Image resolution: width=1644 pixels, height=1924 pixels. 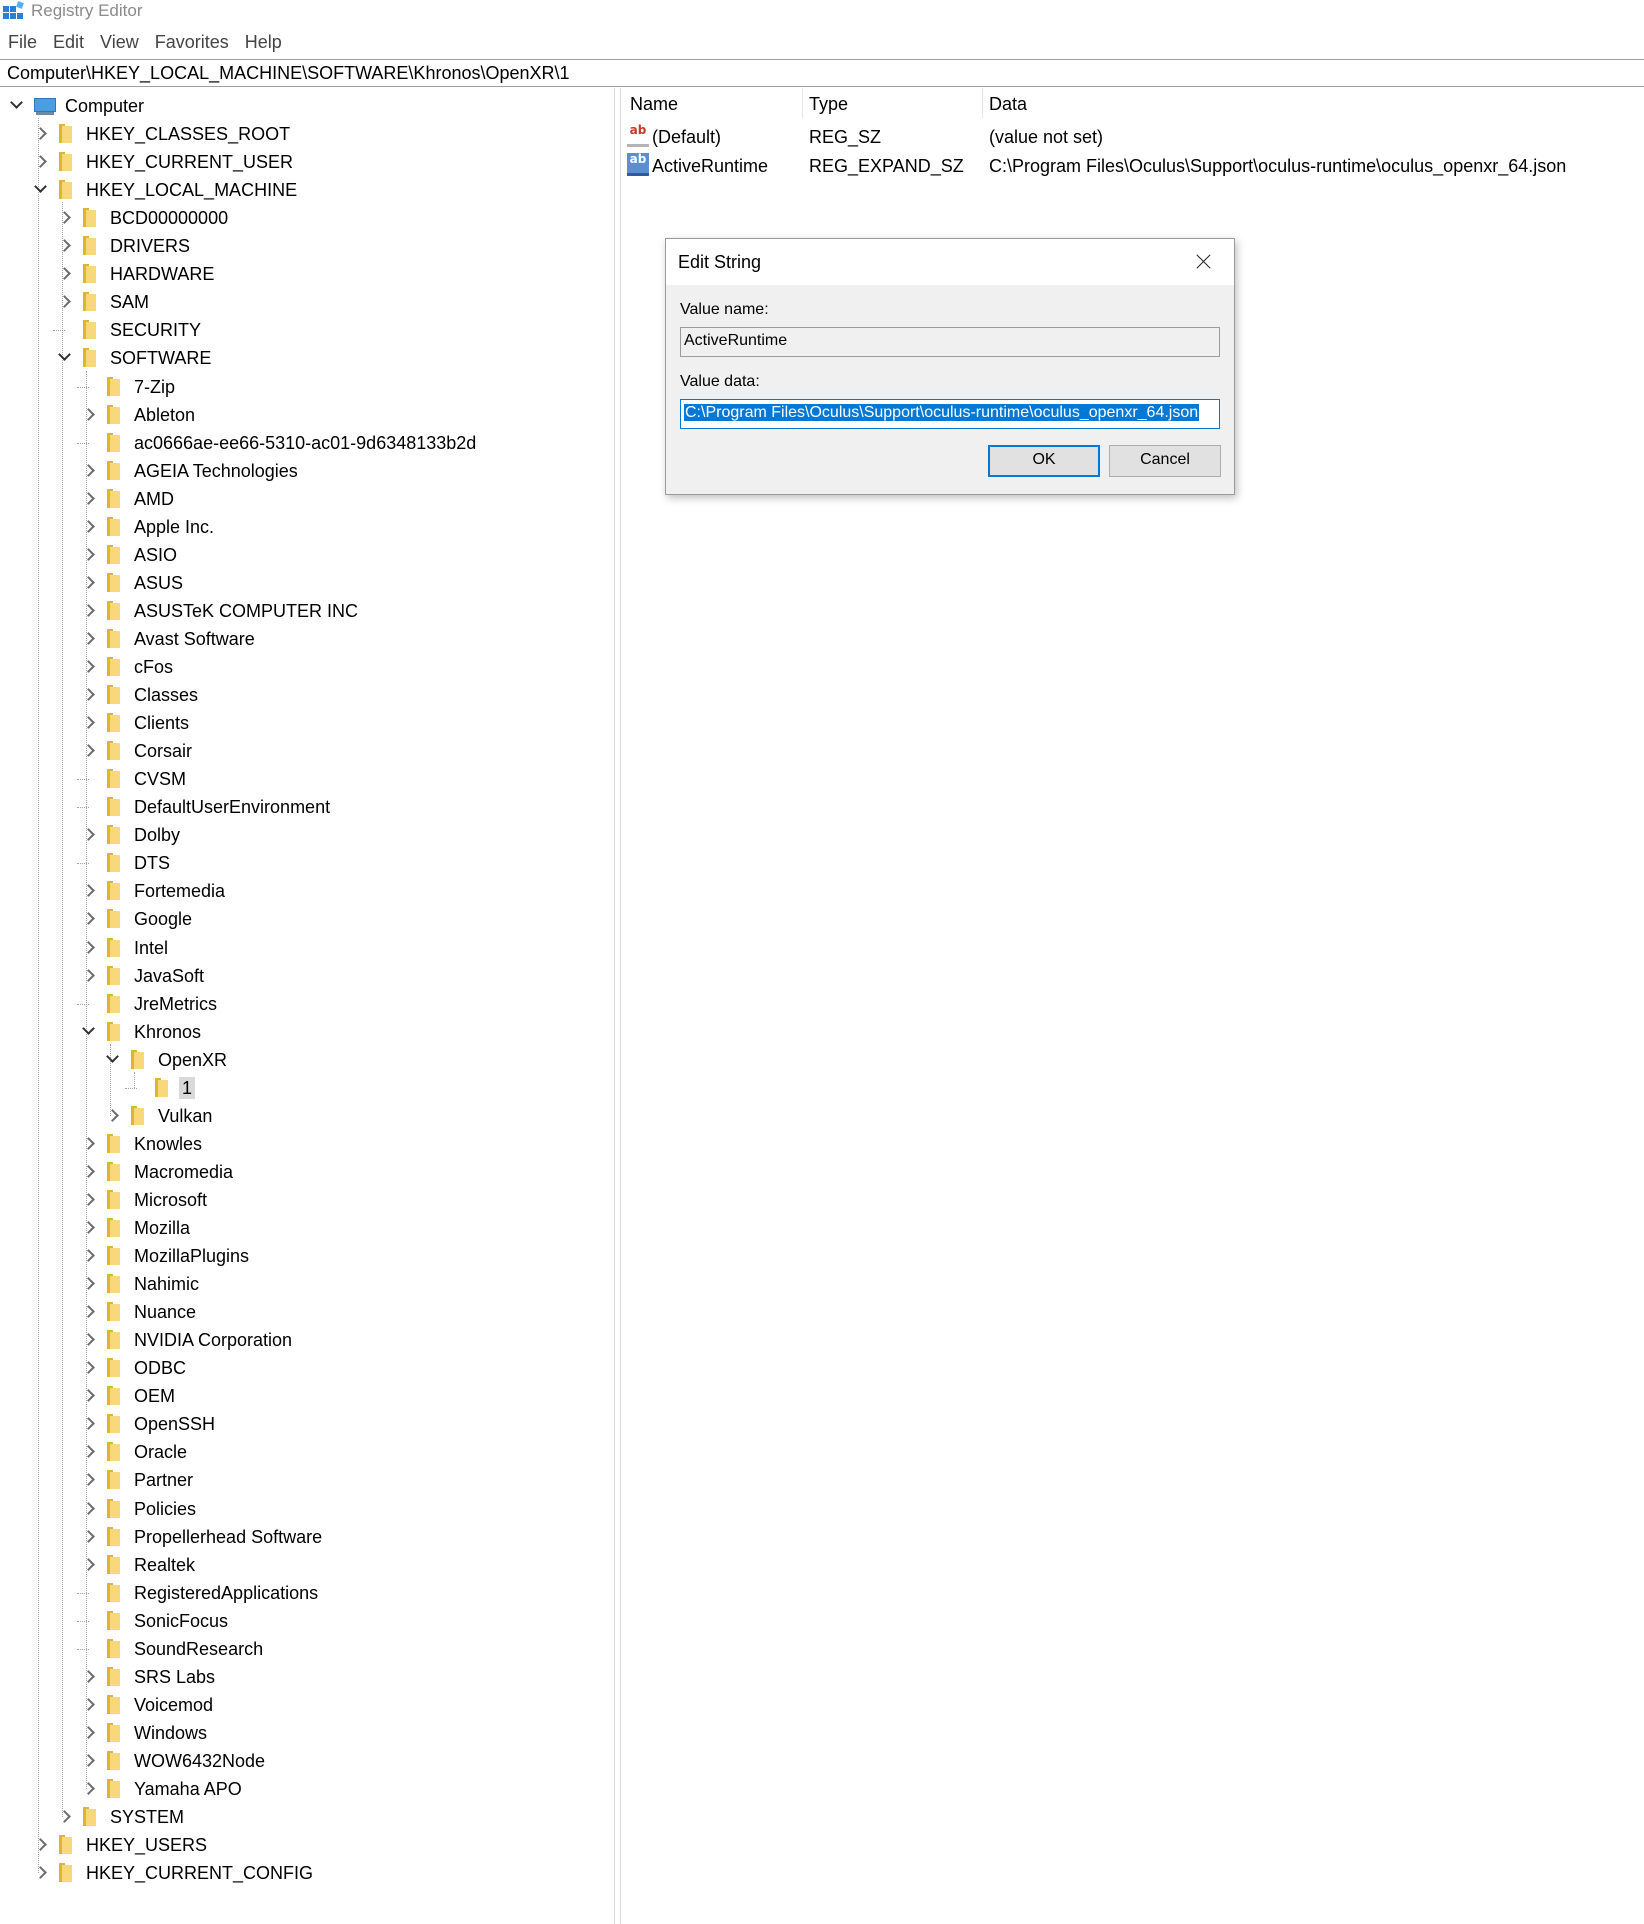 What do you see at coordinates (950, 262) in the screenshot?
I see `dialog-title-bar: Edit String` at bounding box center [950, 262].